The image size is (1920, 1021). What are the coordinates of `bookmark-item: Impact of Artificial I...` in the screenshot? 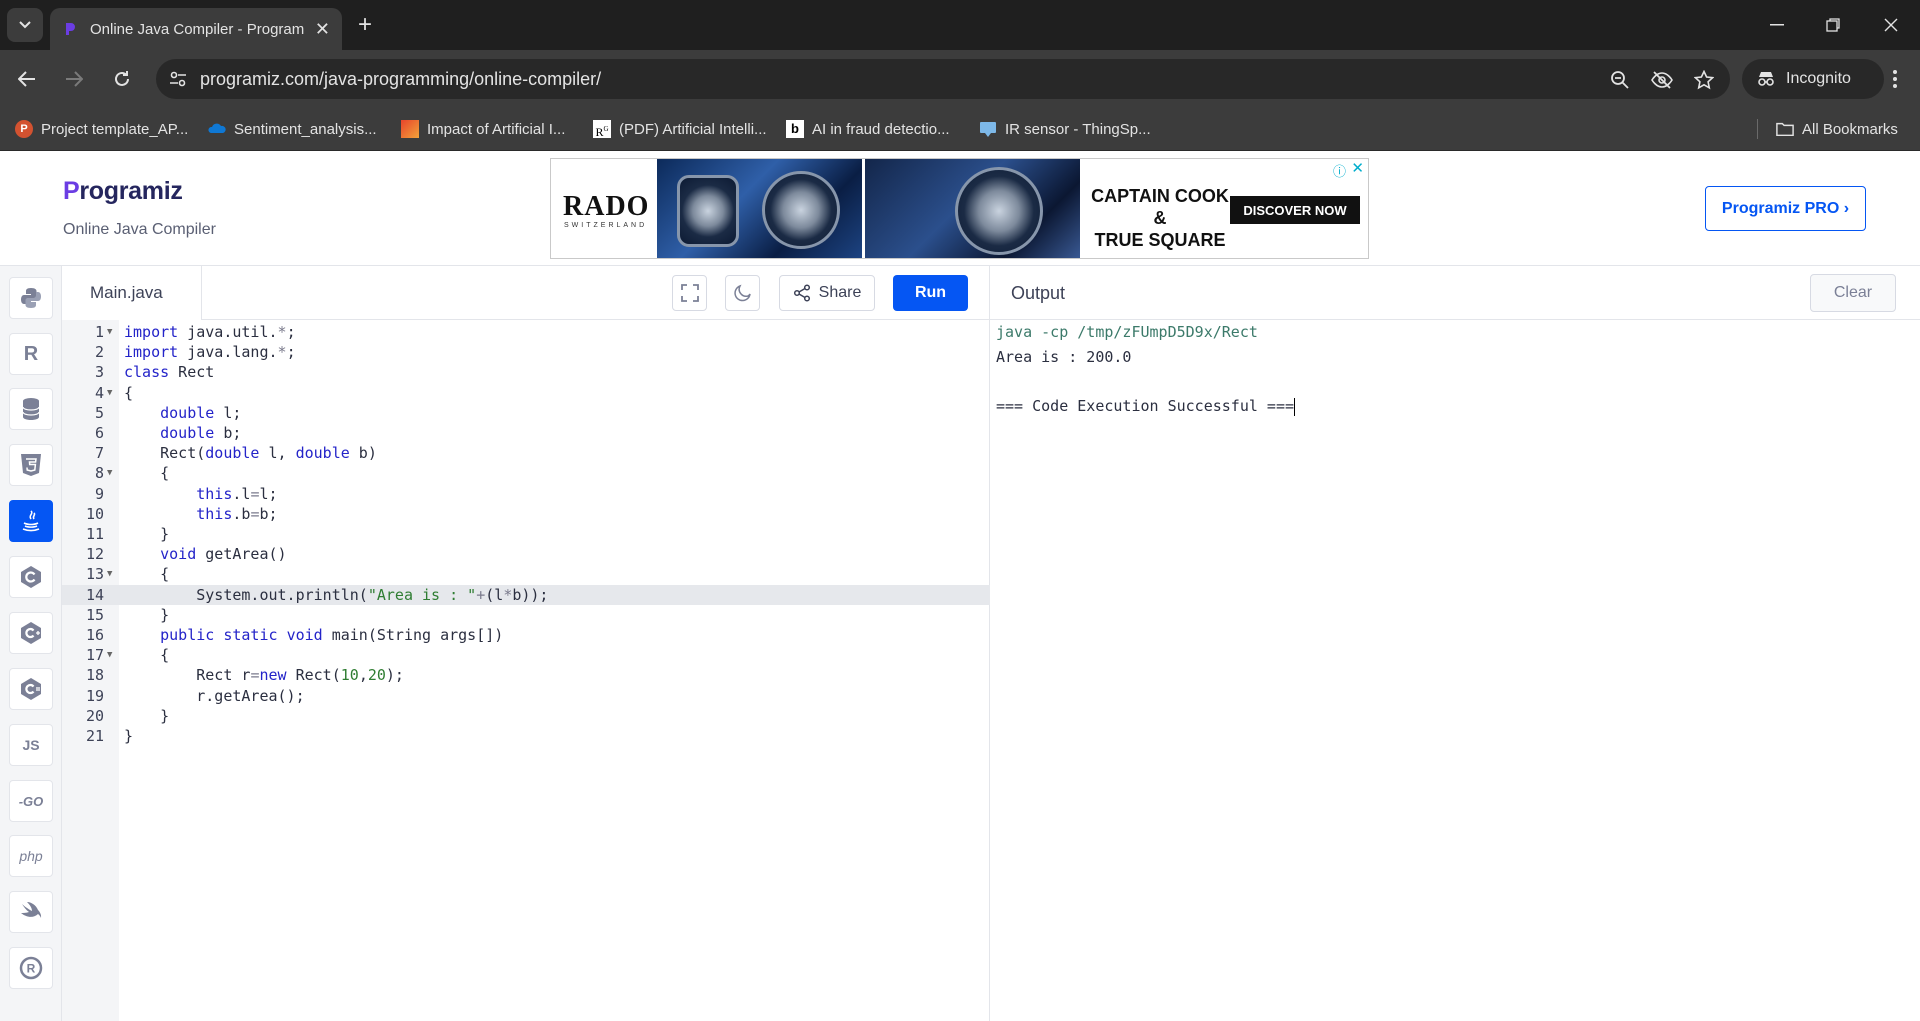 It's located at (483, 129).